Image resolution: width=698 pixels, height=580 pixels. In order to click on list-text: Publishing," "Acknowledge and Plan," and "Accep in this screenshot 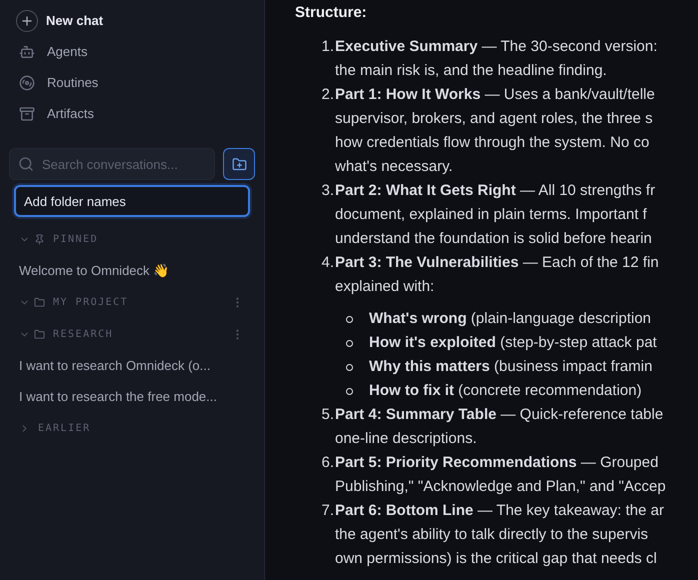, I will do `click(500, 487)`.